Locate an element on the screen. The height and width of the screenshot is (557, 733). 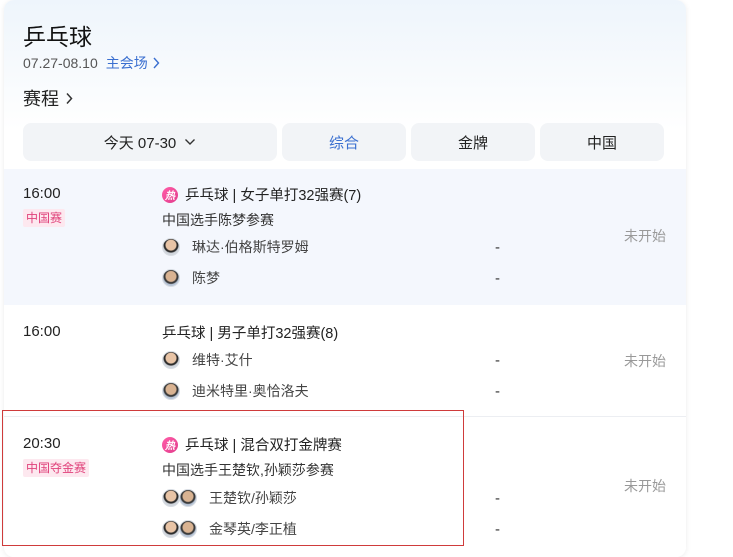
player-row: 维特·艾什 is located at coordinates (207, 360).